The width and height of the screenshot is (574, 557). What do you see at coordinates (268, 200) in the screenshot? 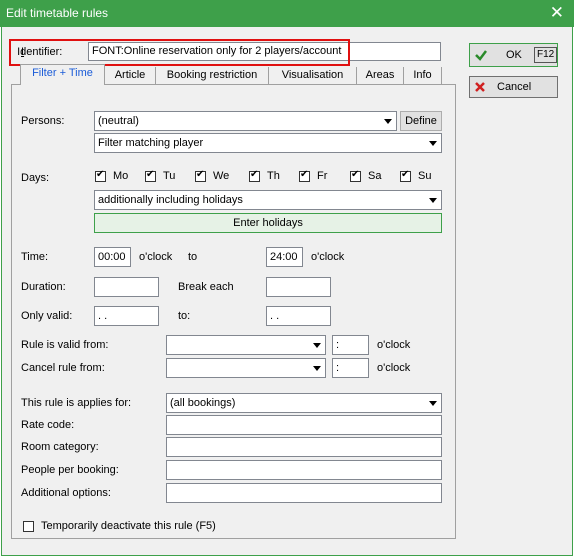
I see `holiday-mode-select: additionally including holidays` at bounding box center [268, 200].